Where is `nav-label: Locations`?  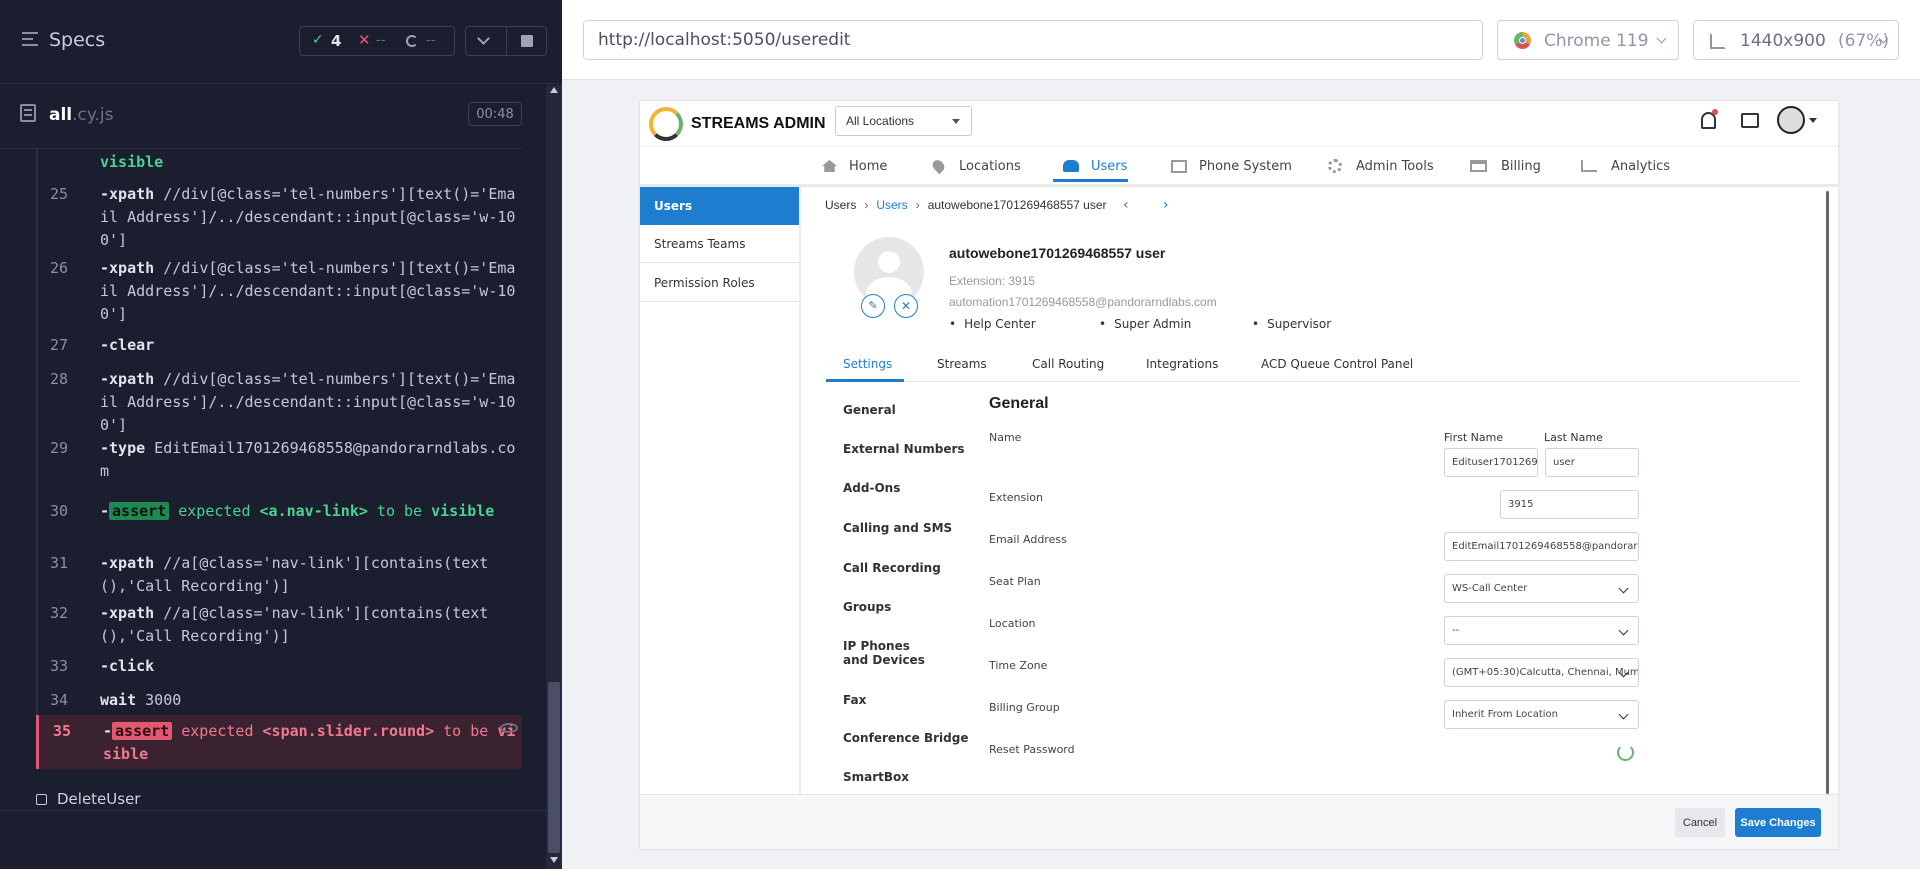
nav-label: Locations is located at coordinates (990, 166).